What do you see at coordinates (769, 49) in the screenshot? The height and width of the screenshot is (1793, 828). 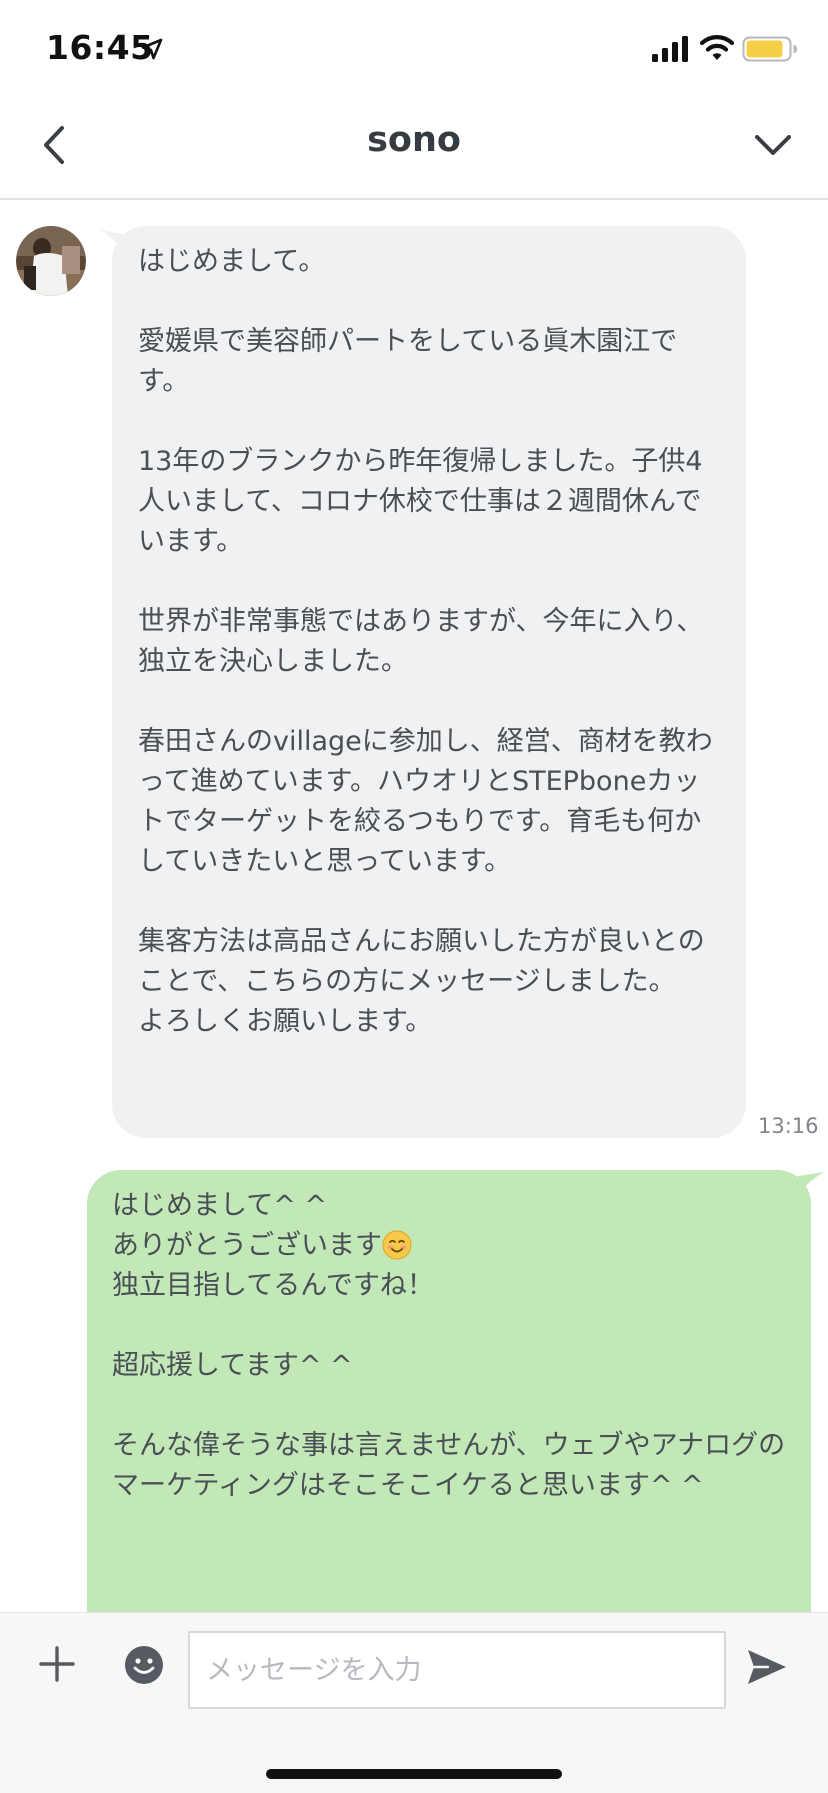 I see `battery-icon` at bounding box center [769, 49].